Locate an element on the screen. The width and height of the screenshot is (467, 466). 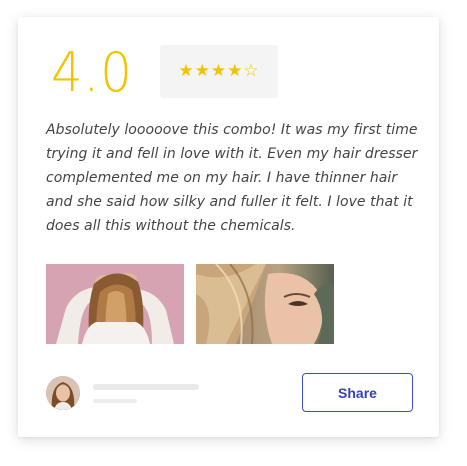
reviewer-name-placeholder is located at coordinates (146, 387).